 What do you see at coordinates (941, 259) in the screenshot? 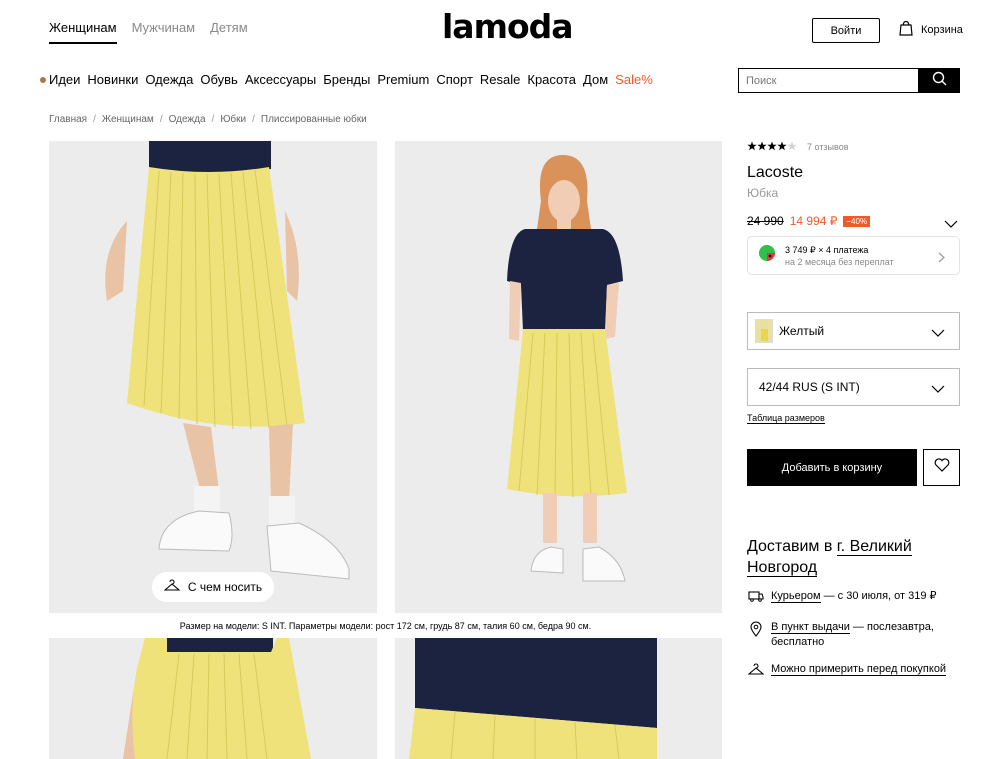
I see `chevron-right-icon` at bounding box center [941, 259].